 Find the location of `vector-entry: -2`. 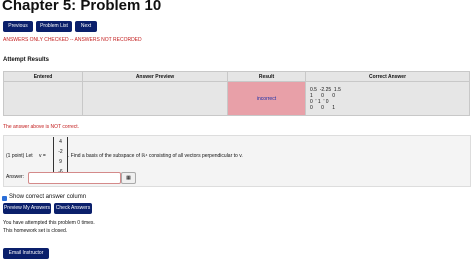

vector-entry: -2 is located at coordinates (60, 152).